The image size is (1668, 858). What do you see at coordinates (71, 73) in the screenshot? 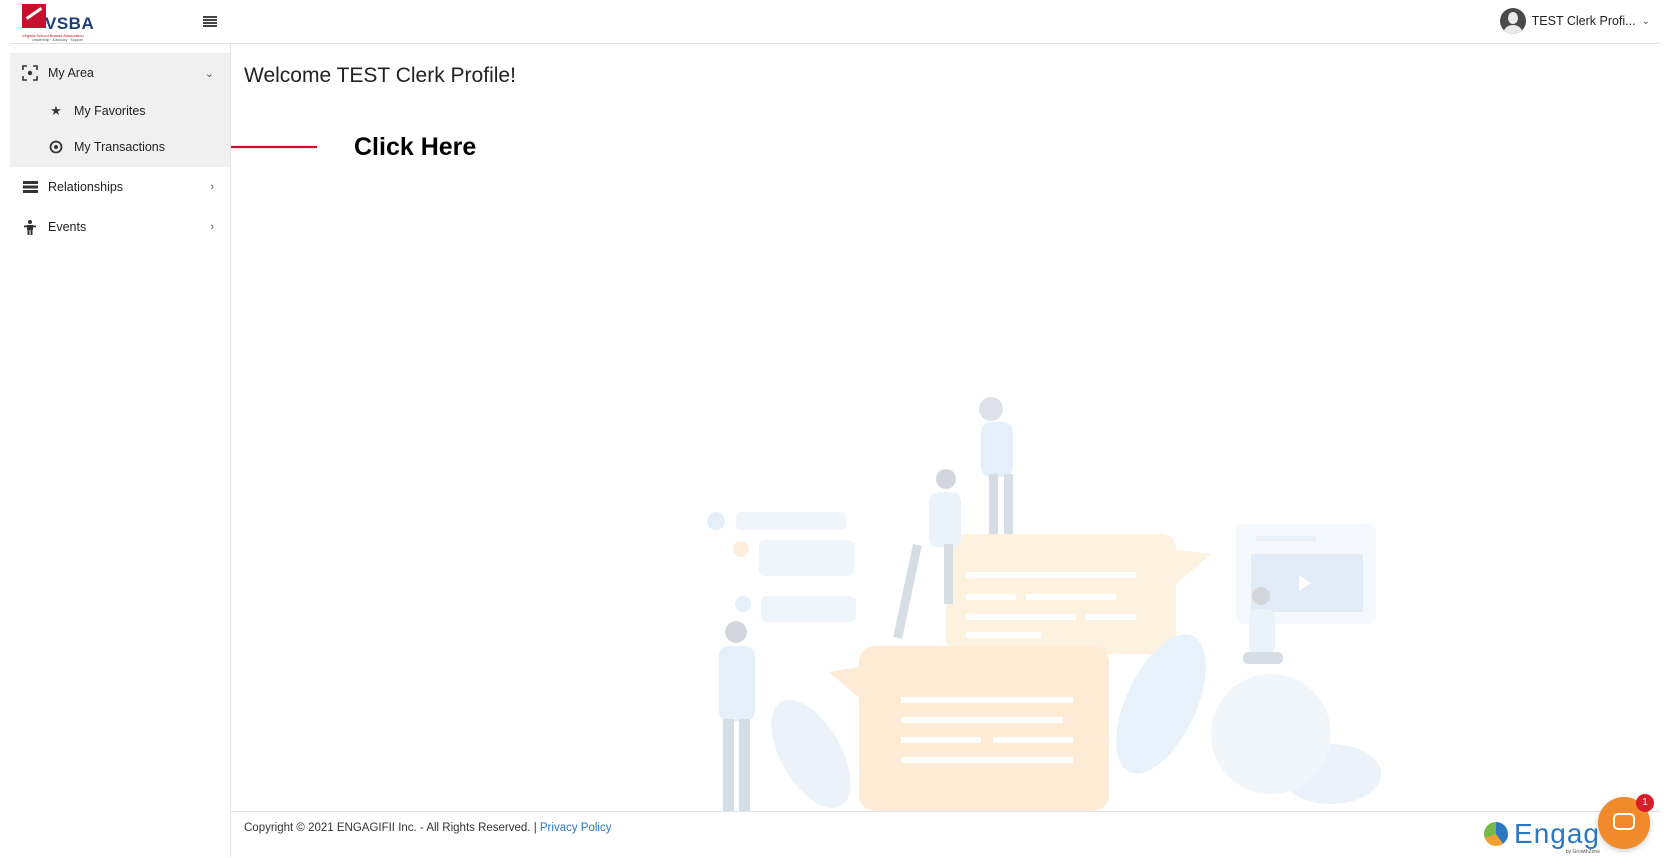
I see `sidebar-item-label: My Area` at bounding box center [71, 73].